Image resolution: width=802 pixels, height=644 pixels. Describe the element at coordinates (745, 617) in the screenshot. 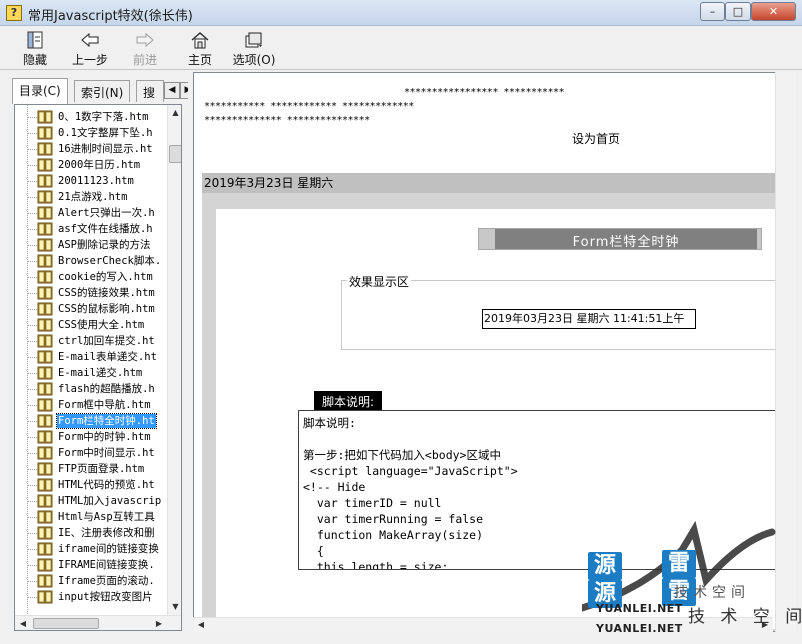

I see `watermark-cn-bottom: 技 术 空 间` at that location.